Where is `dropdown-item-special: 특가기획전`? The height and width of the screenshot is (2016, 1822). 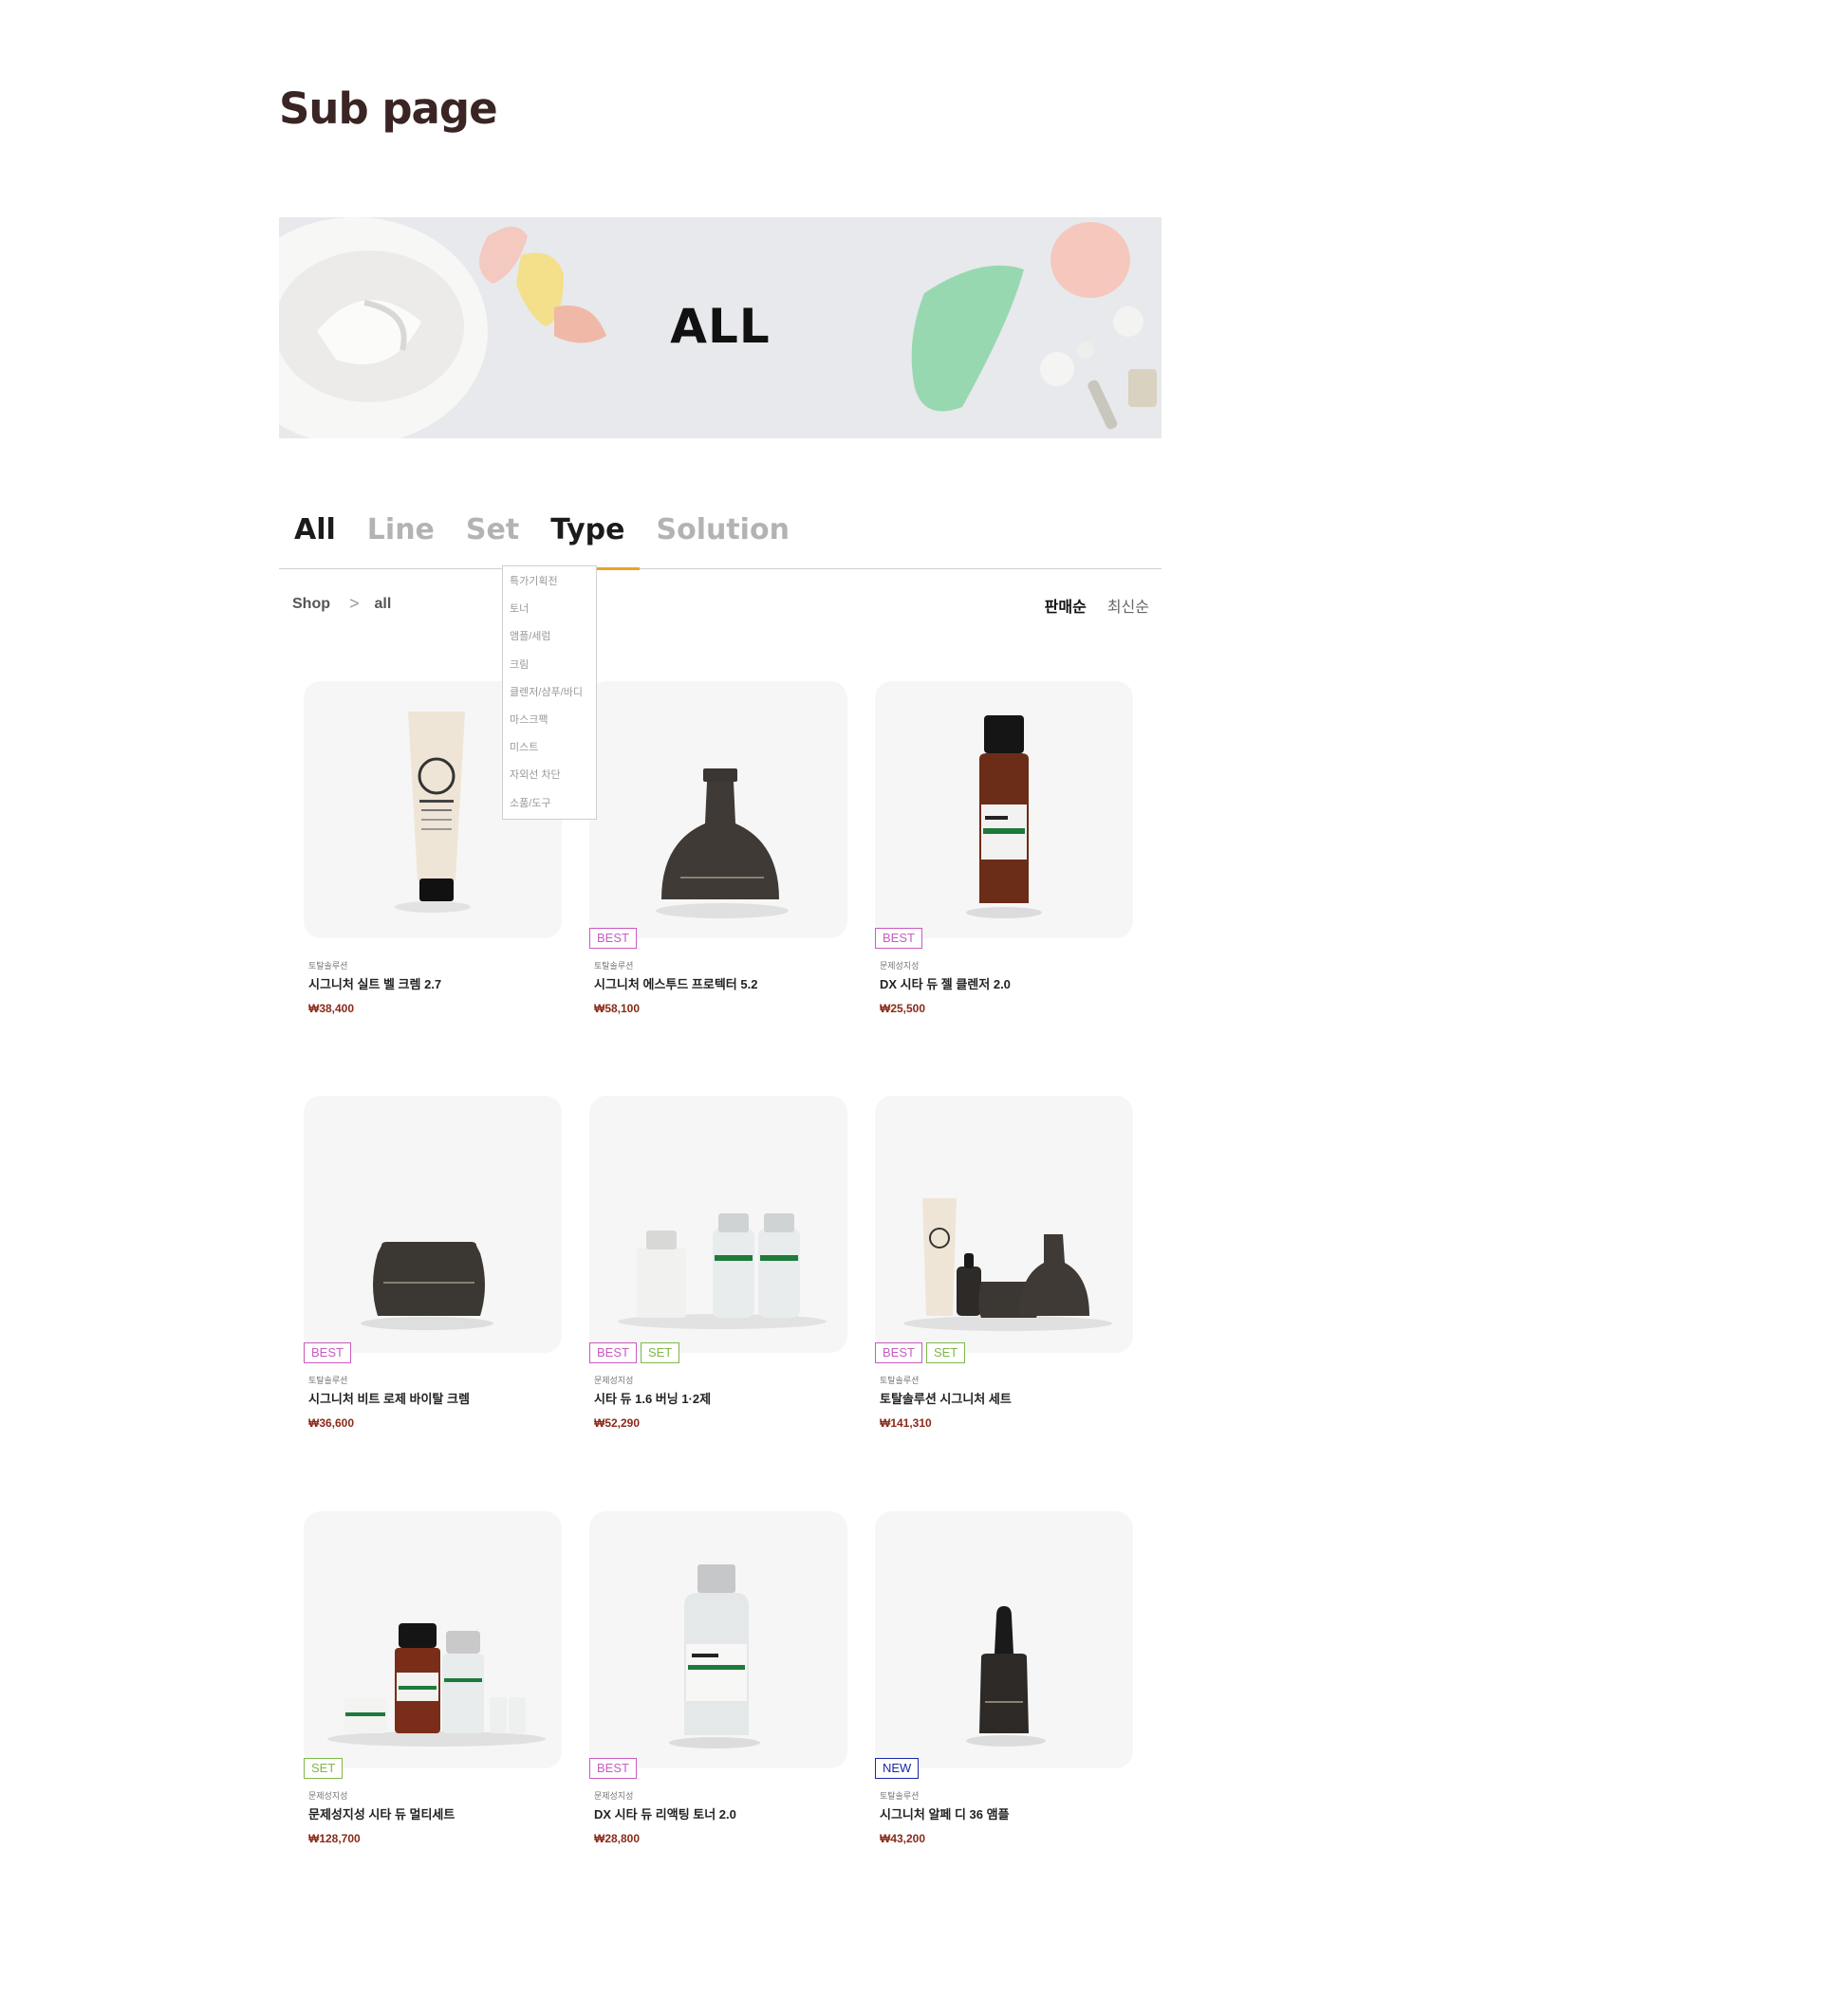
dropdown-item-special: 특가기획전 is located at coordinates (549, 582).